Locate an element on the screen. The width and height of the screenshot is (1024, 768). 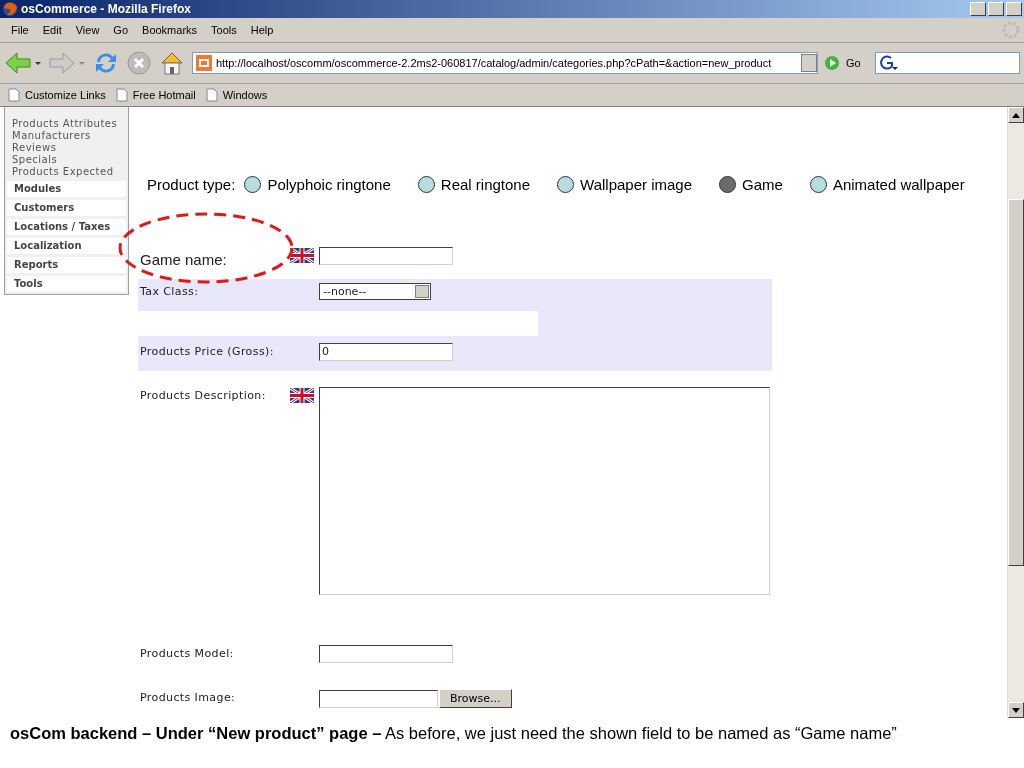
bookmark-link: Free Hotmail is located at coordinates (155, 95).